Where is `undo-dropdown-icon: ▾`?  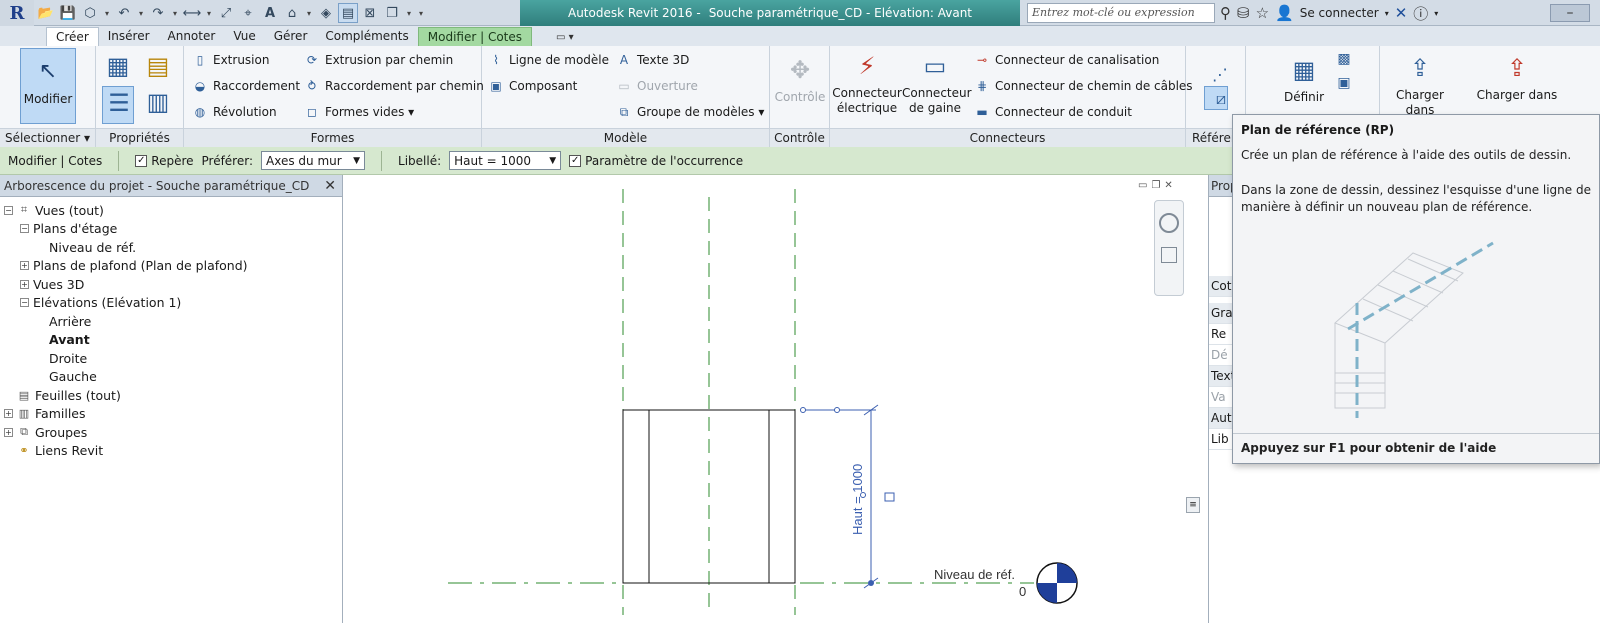 undo-dropdown-icon: ▾ is located at coordinates (141, 13).